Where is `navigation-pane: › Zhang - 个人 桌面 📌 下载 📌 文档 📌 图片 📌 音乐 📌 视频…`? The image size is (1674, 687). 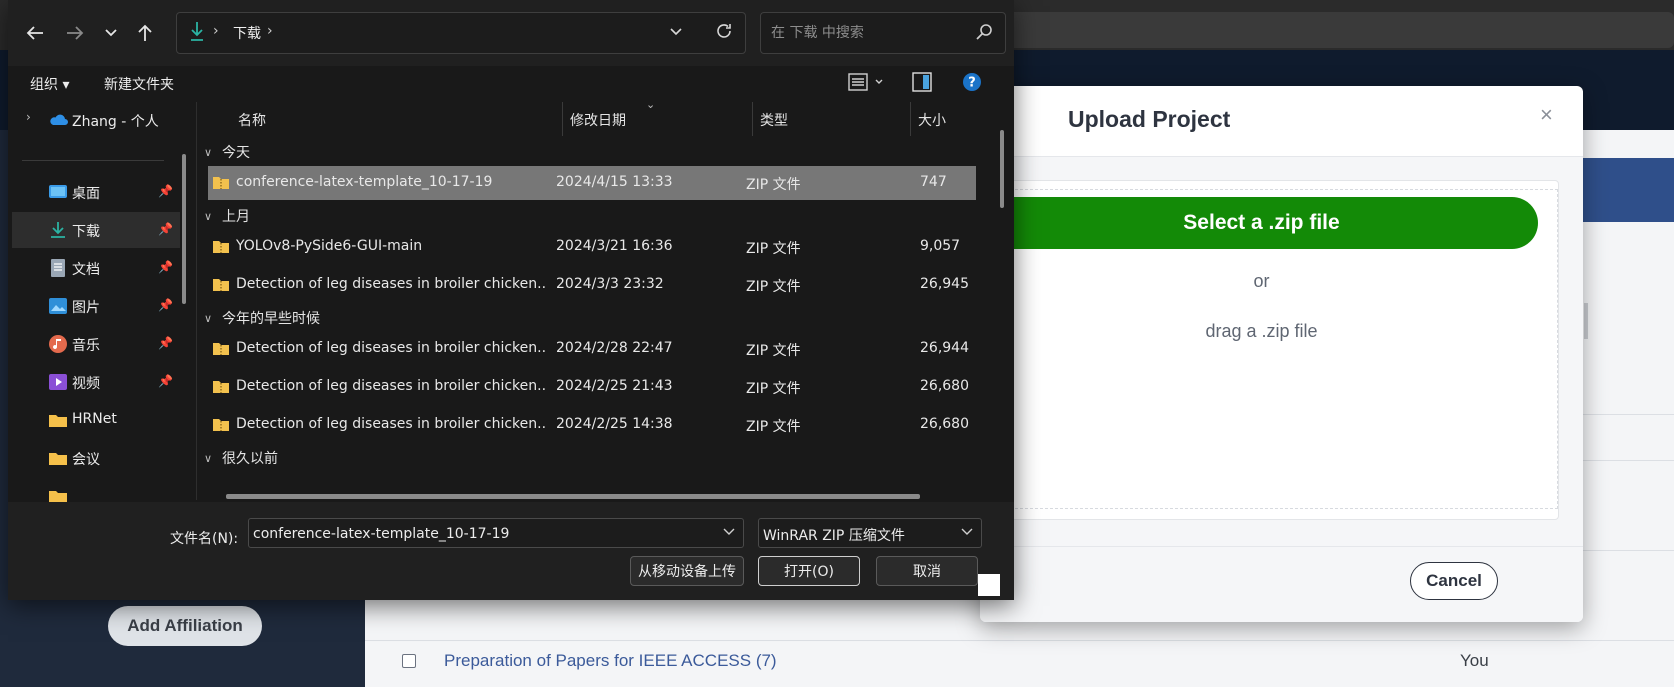 navigation-pane: › Zhang - 个人 桌面 📌 下载 📌 文档 📌 图片 📌 音乐 📌 视频… is located at coordinates (100, 302).